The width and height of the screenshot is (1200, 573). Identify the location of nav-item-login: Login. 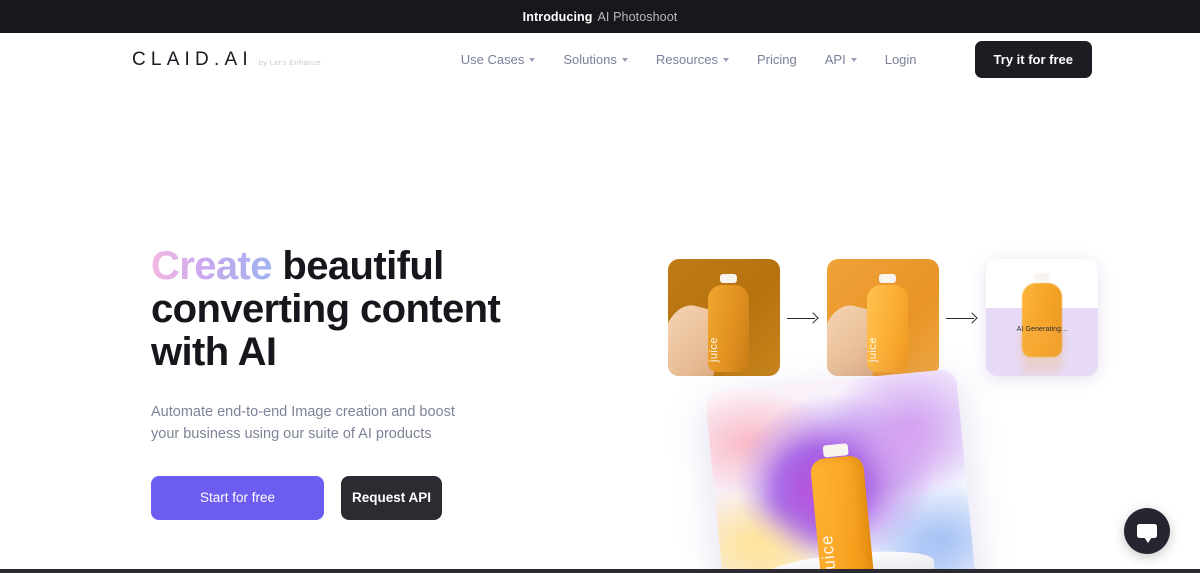
(901, 59).